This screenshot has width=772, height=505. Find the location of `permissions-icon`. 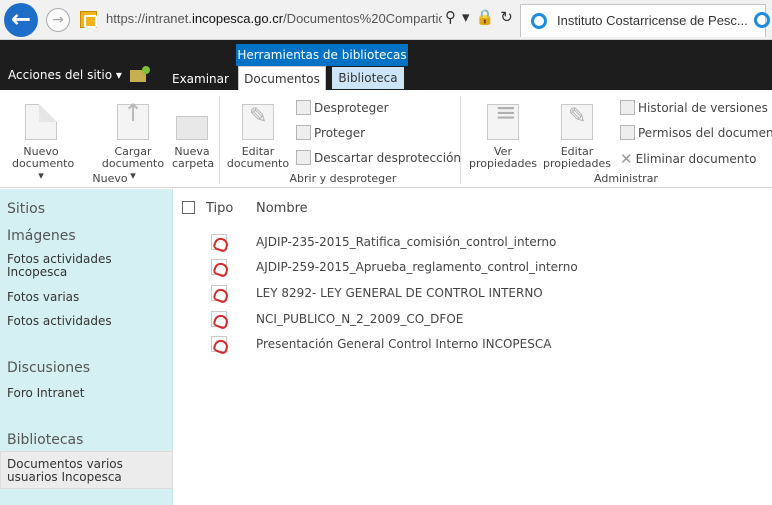

permissions-icon is located at coordinates (627, 132).